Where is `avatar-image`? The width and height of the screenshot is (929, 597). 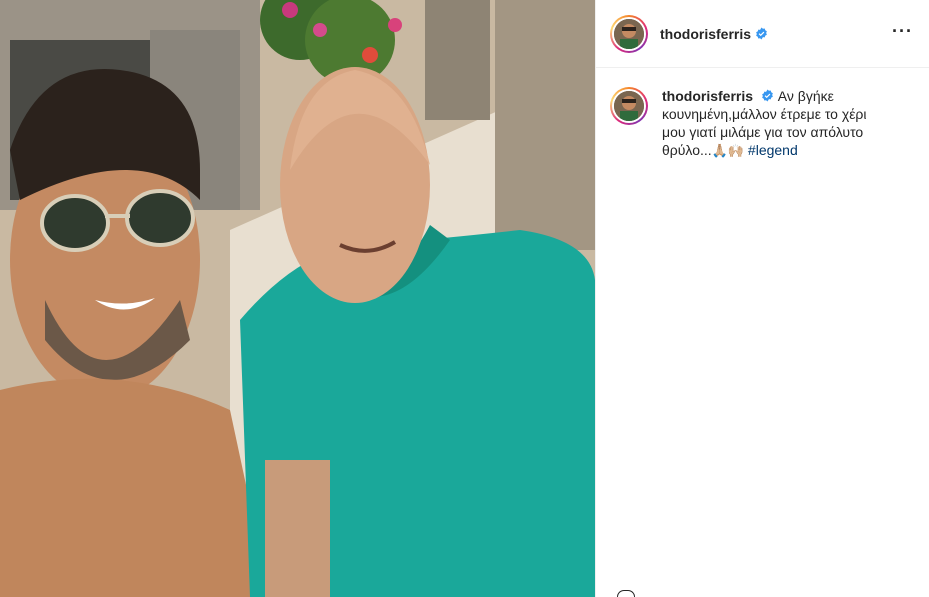
avatar-image is located at coordinates (629, 33).